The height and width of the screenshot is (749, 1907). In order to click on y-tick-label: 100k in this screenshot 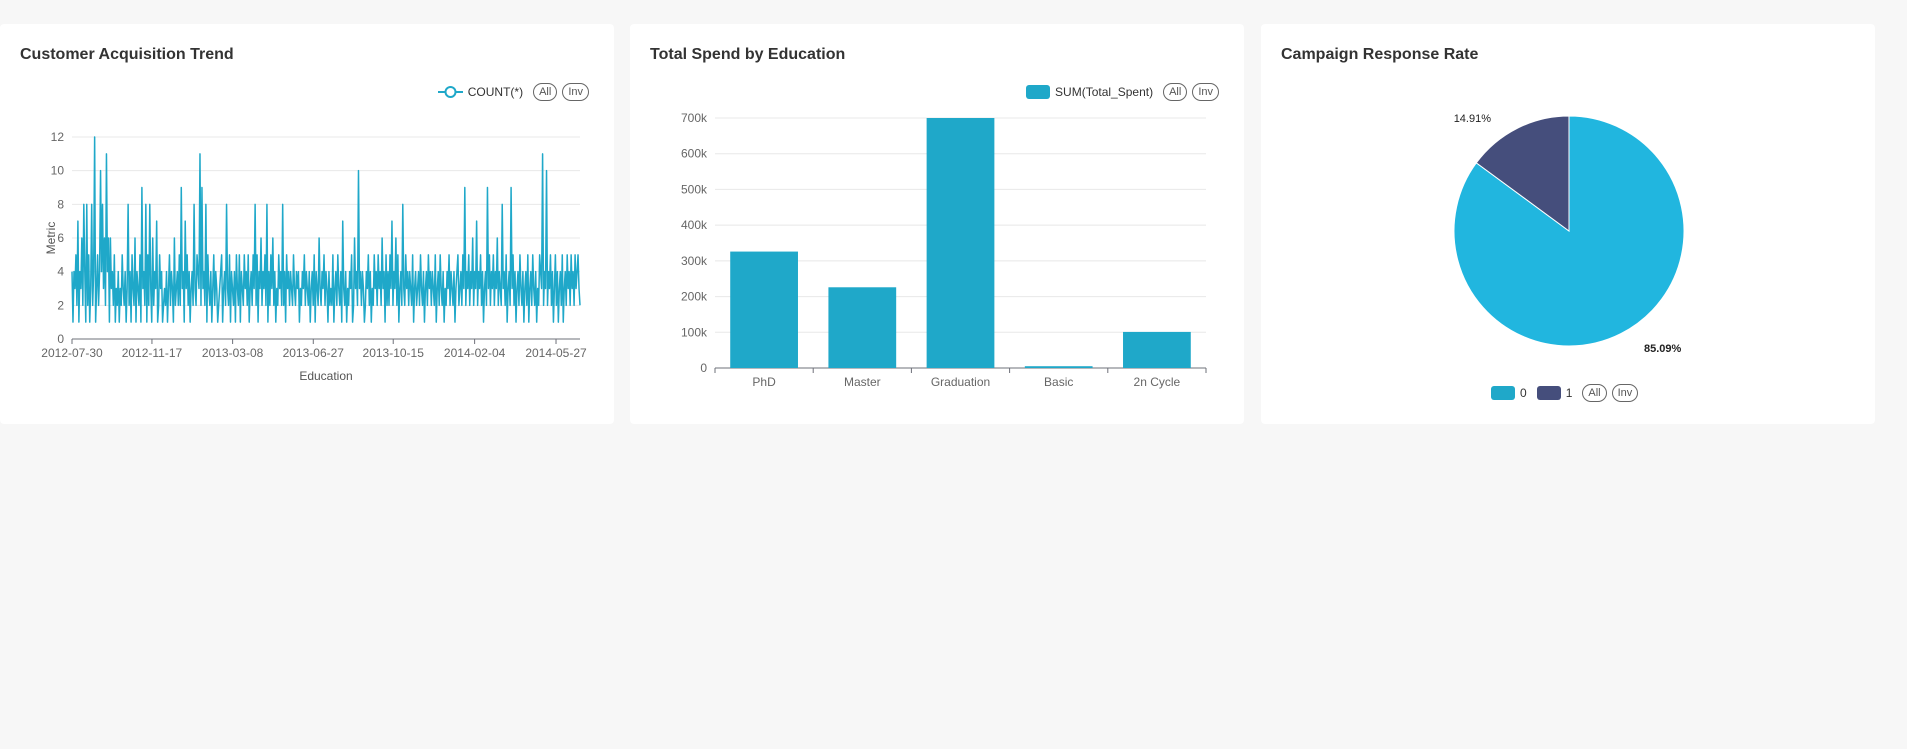, I will do `click(694, 332)`.